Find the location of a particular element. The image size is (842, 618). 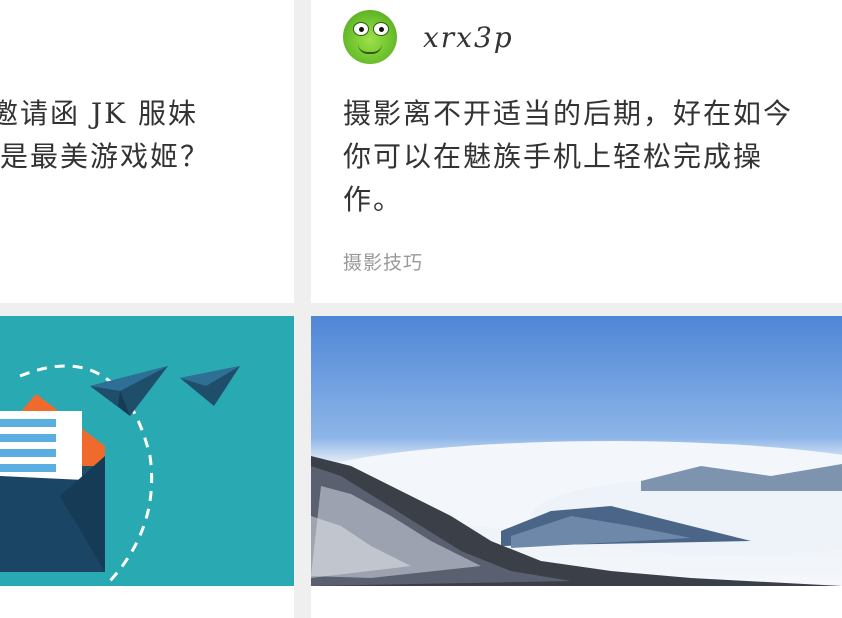

article-title: 摄影离不开适当的后期，好在如今你可以在魅族手机上轻松完成操作。 is located at coordinates (578, 156).